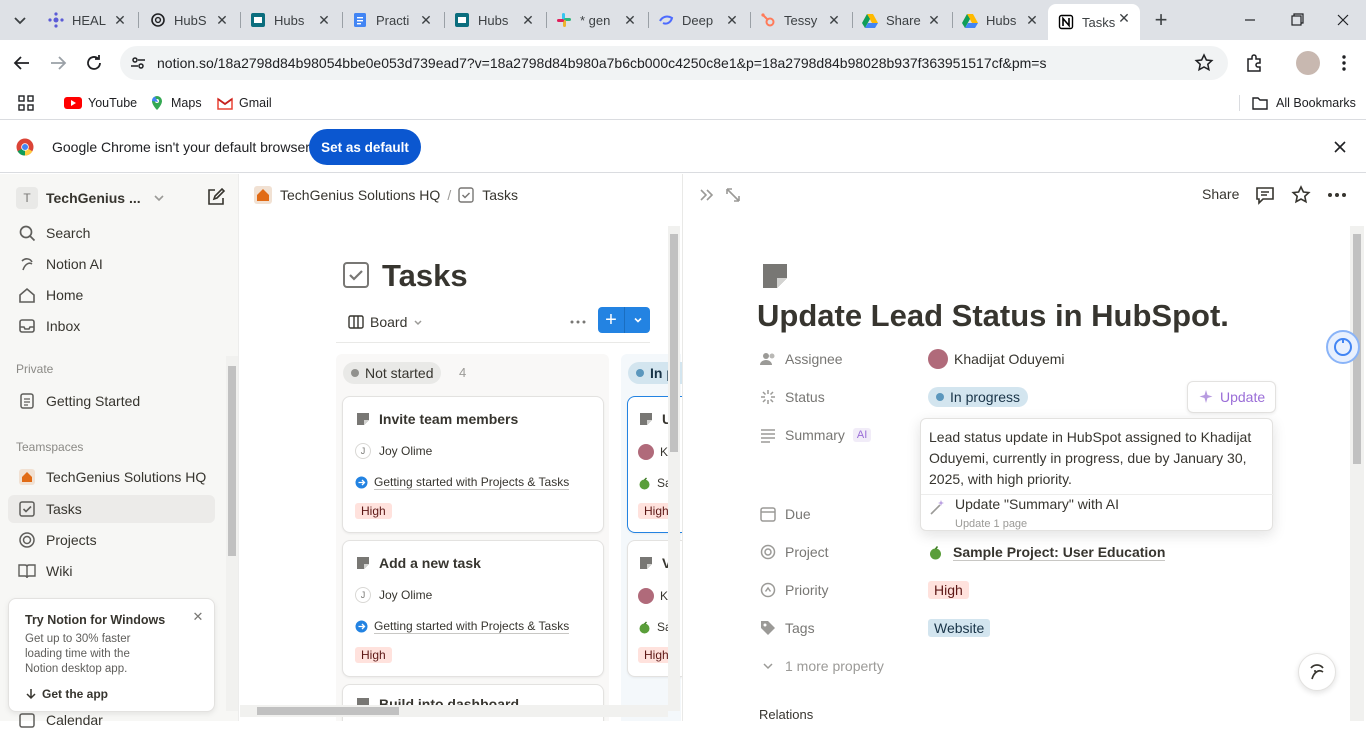 Image resolution: width=1366 pixels, height=734 pixels. Describe the element at coordinates (1265, 195) in the screenshot. I see `comments-button` at that location.